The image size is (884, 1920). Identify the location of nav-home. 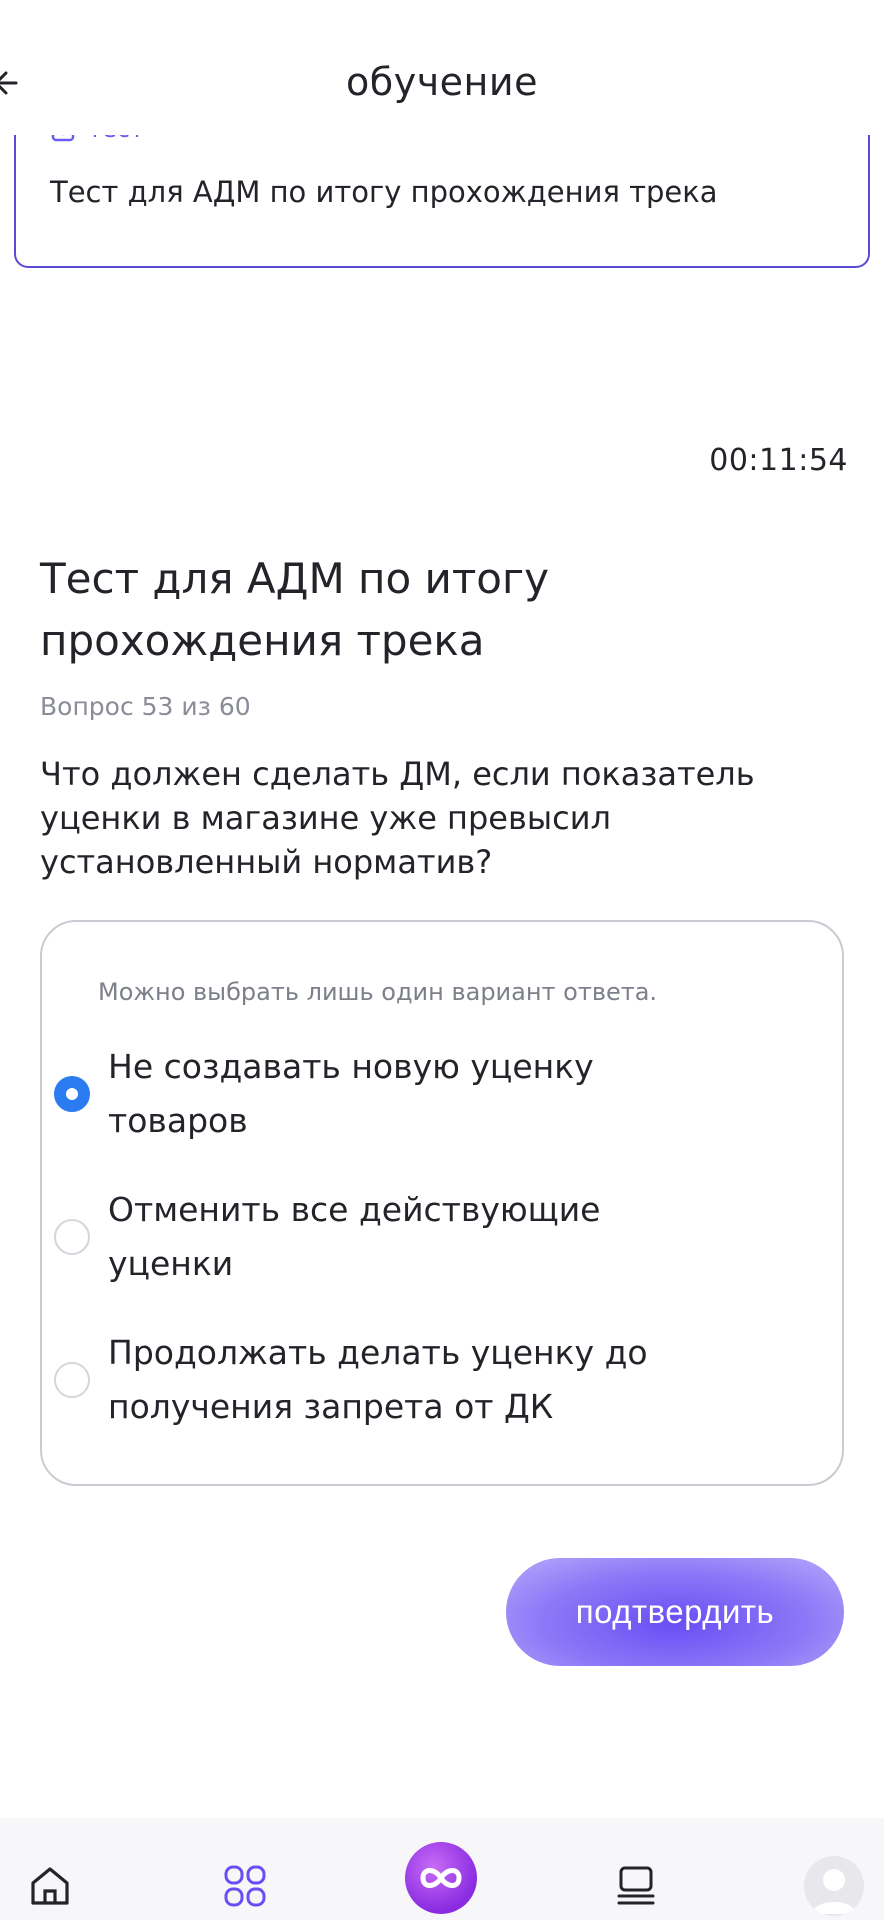
(50, 1886).